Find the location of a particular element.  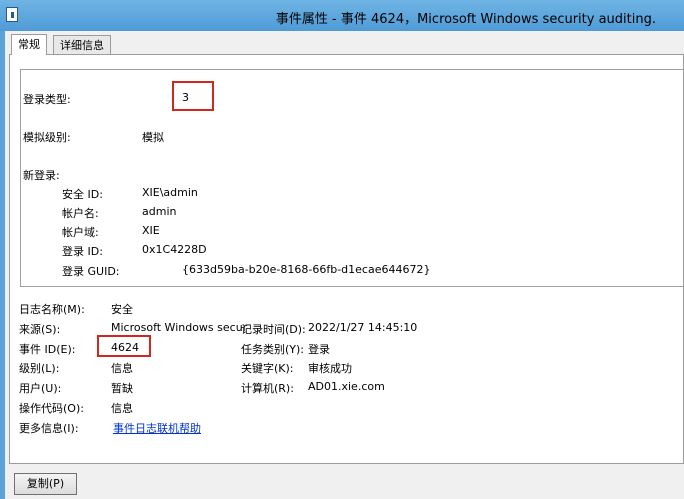

opcode-label: 操作代码(O): is located at coordinates (51, 408).